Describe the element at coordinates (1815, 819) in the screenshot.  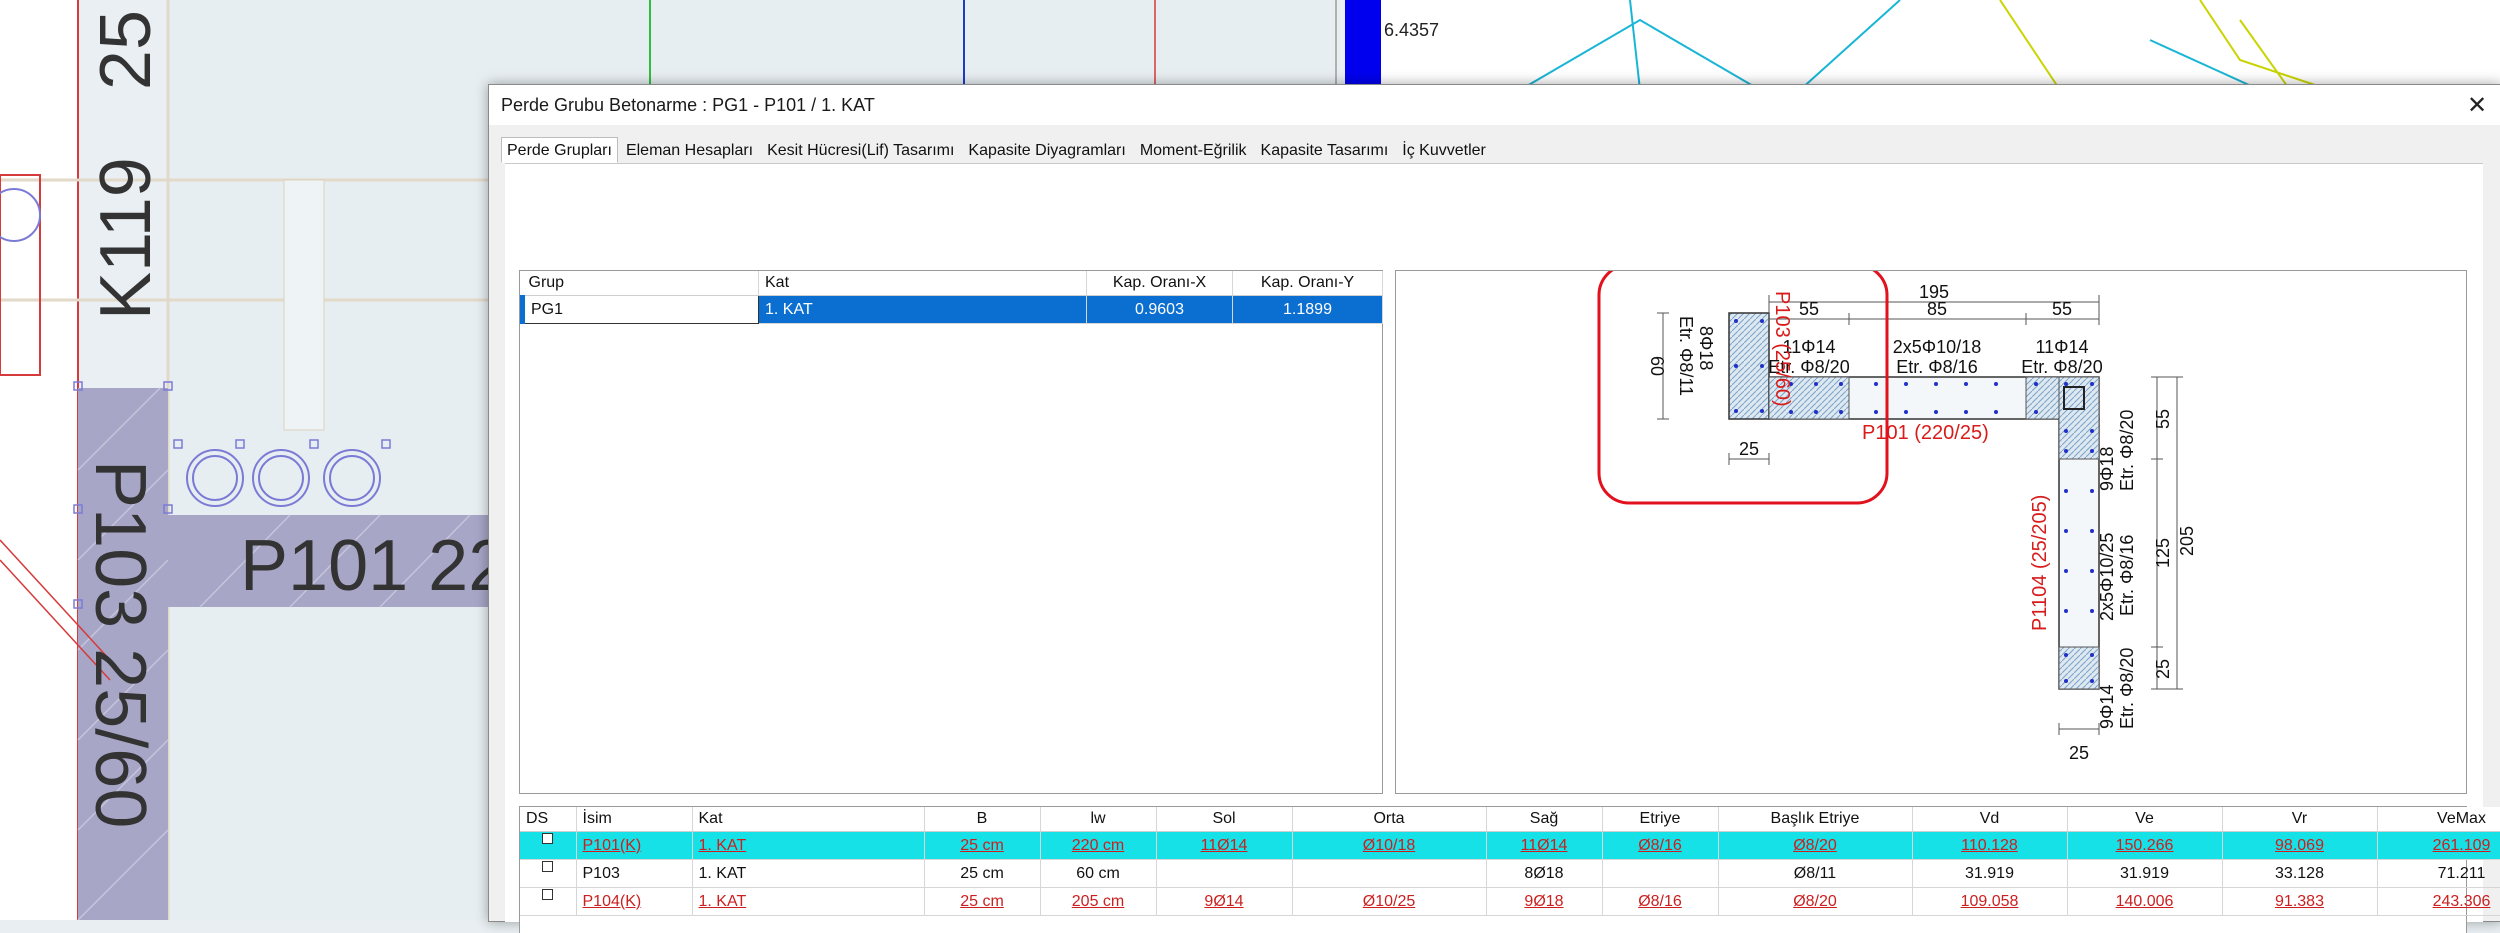
I see `col-baslik-etriye: Başlık Etriye` at that location.